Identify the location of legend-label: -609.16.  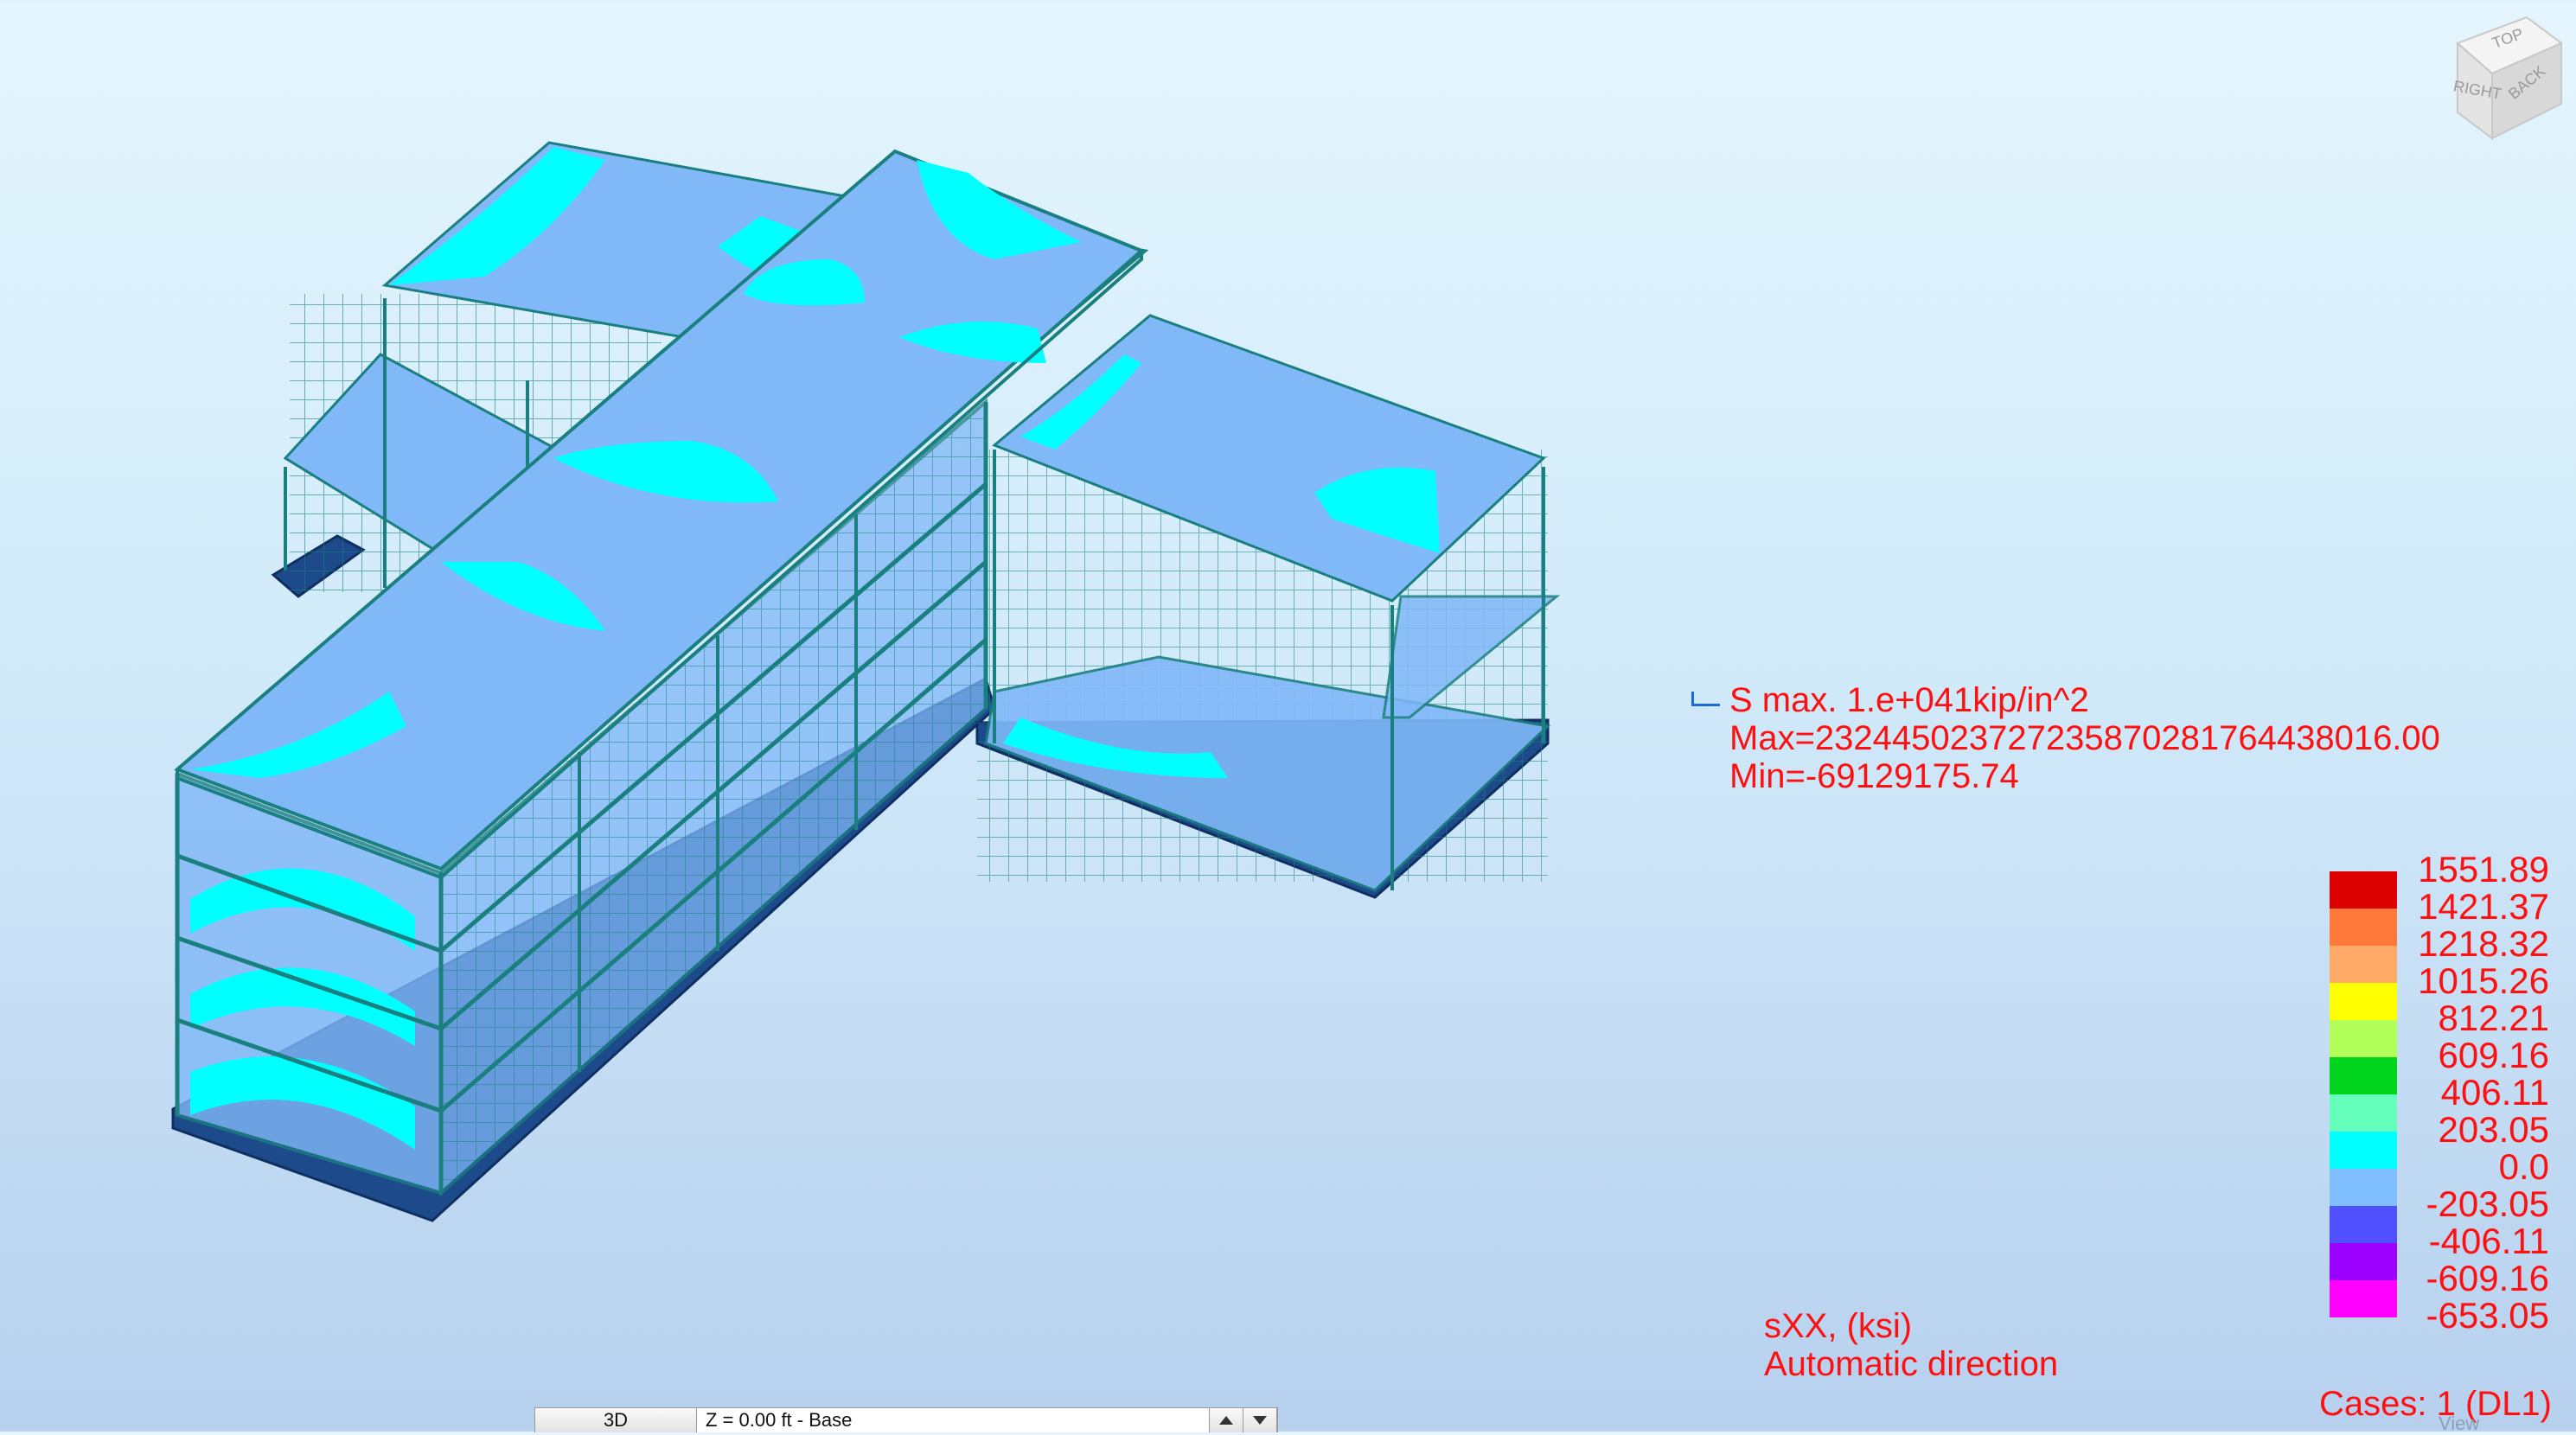
(2488, 1278).